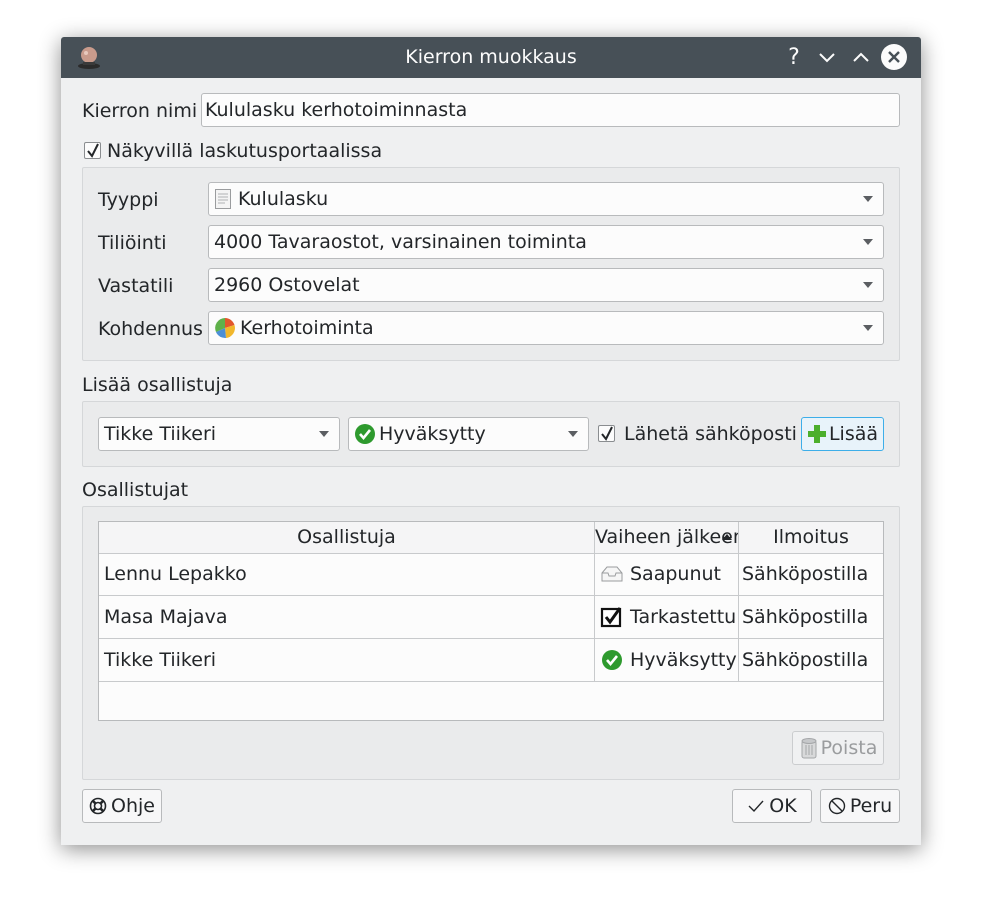  I want to click on participant-combo-value: Tikke Tiikeri, so click(160, 434).